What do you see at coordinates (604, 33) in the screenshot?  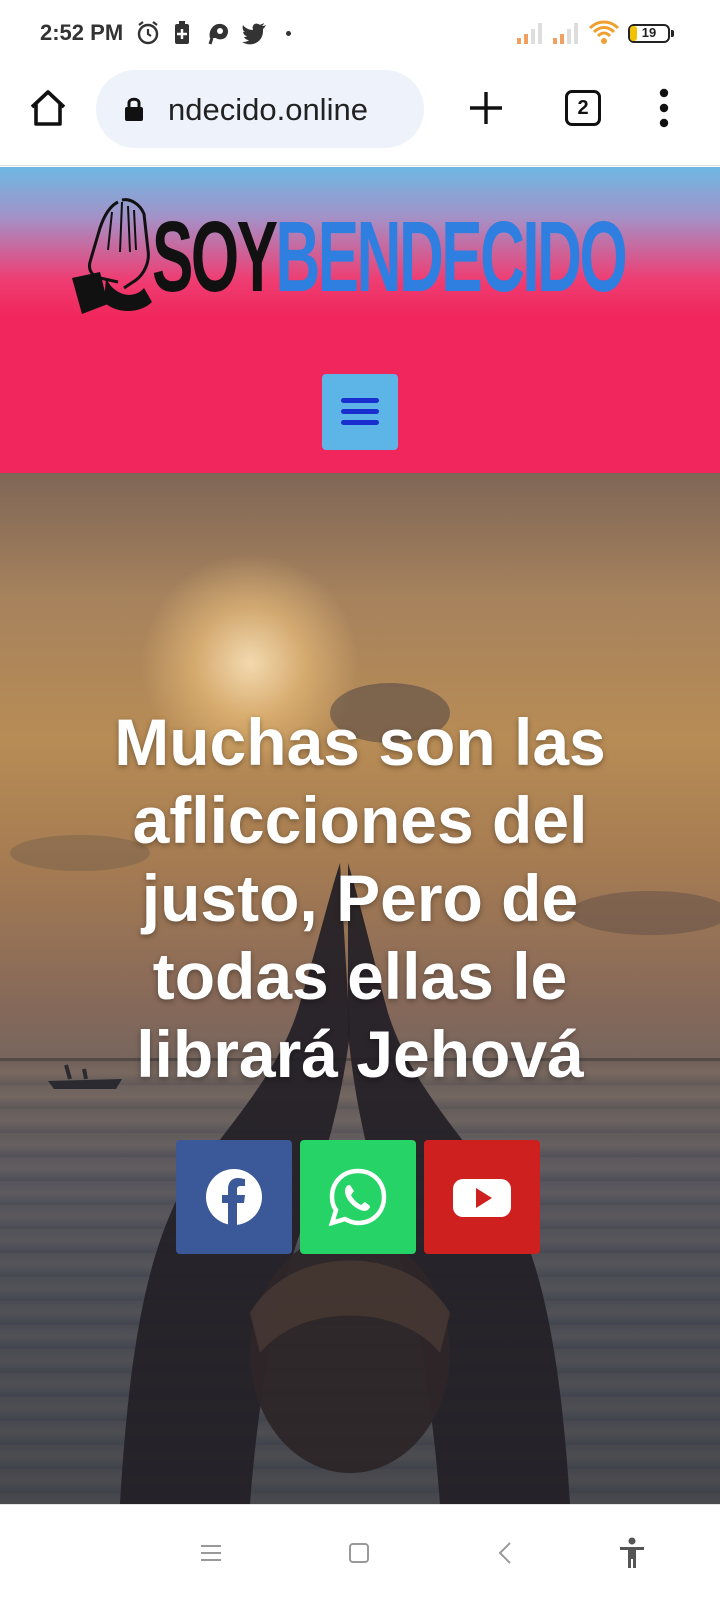 I see `wifi-icon` at bounding box center [604, 33].